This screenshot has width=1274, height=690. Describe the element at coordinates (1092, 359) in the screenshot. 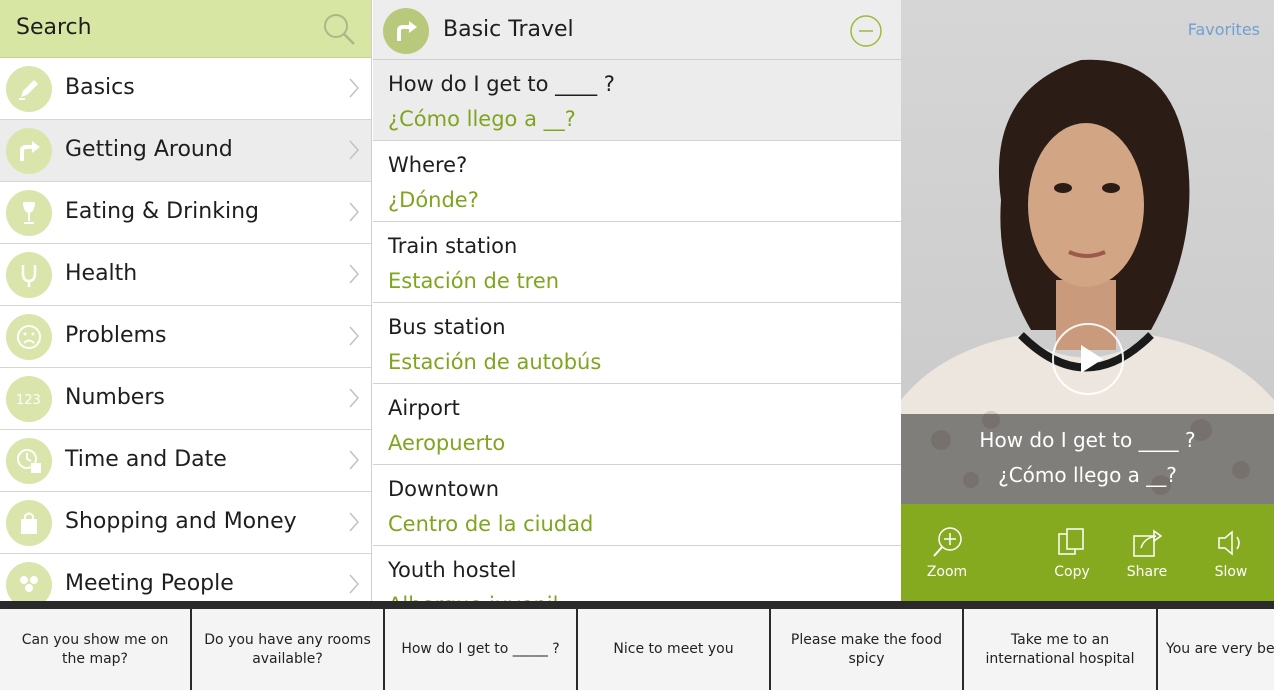

I see `play-icon` at that location.